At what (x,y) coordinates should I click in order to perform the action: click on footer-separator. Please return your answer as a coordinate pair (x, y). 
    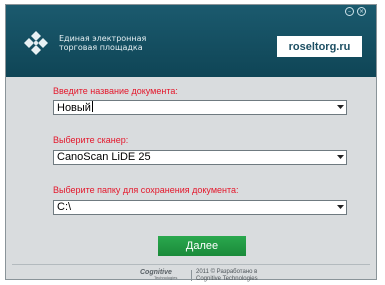
    Looking at the image, I should click on (191, 275).